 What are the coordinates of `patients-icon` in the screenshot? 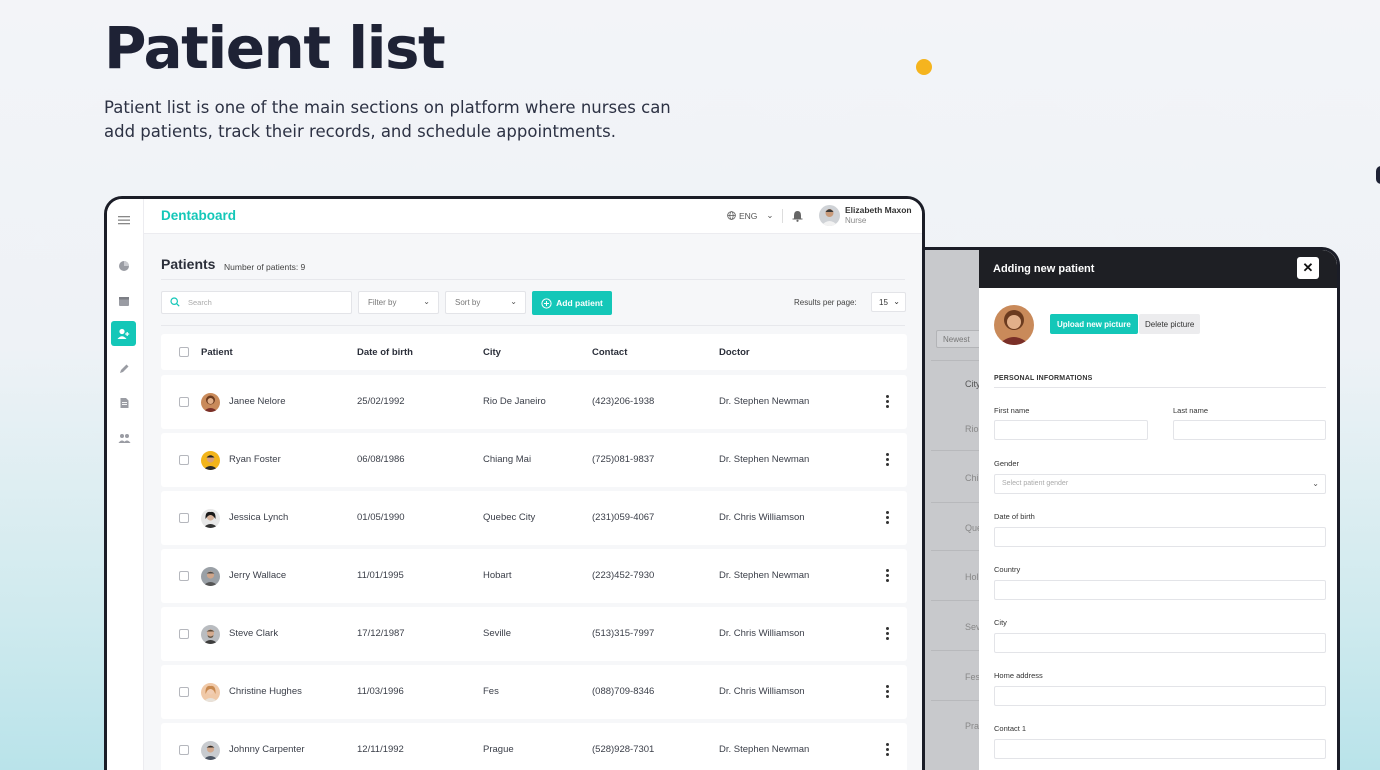 It's located at (123, 333).